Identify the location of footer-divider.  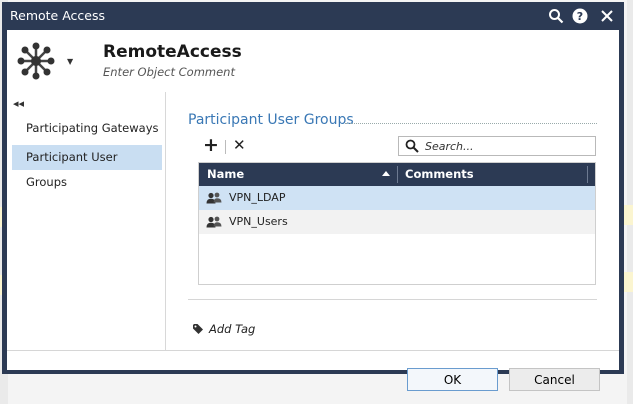
(313, 350).